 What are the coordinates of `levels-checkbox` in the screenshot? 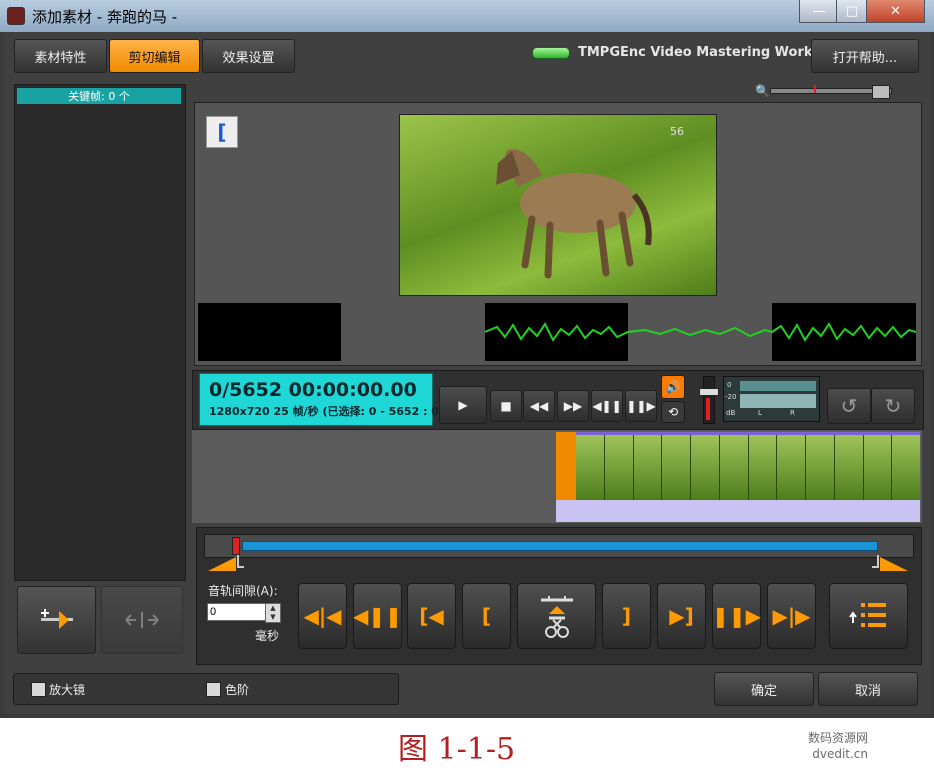 It's located at (213, 689).